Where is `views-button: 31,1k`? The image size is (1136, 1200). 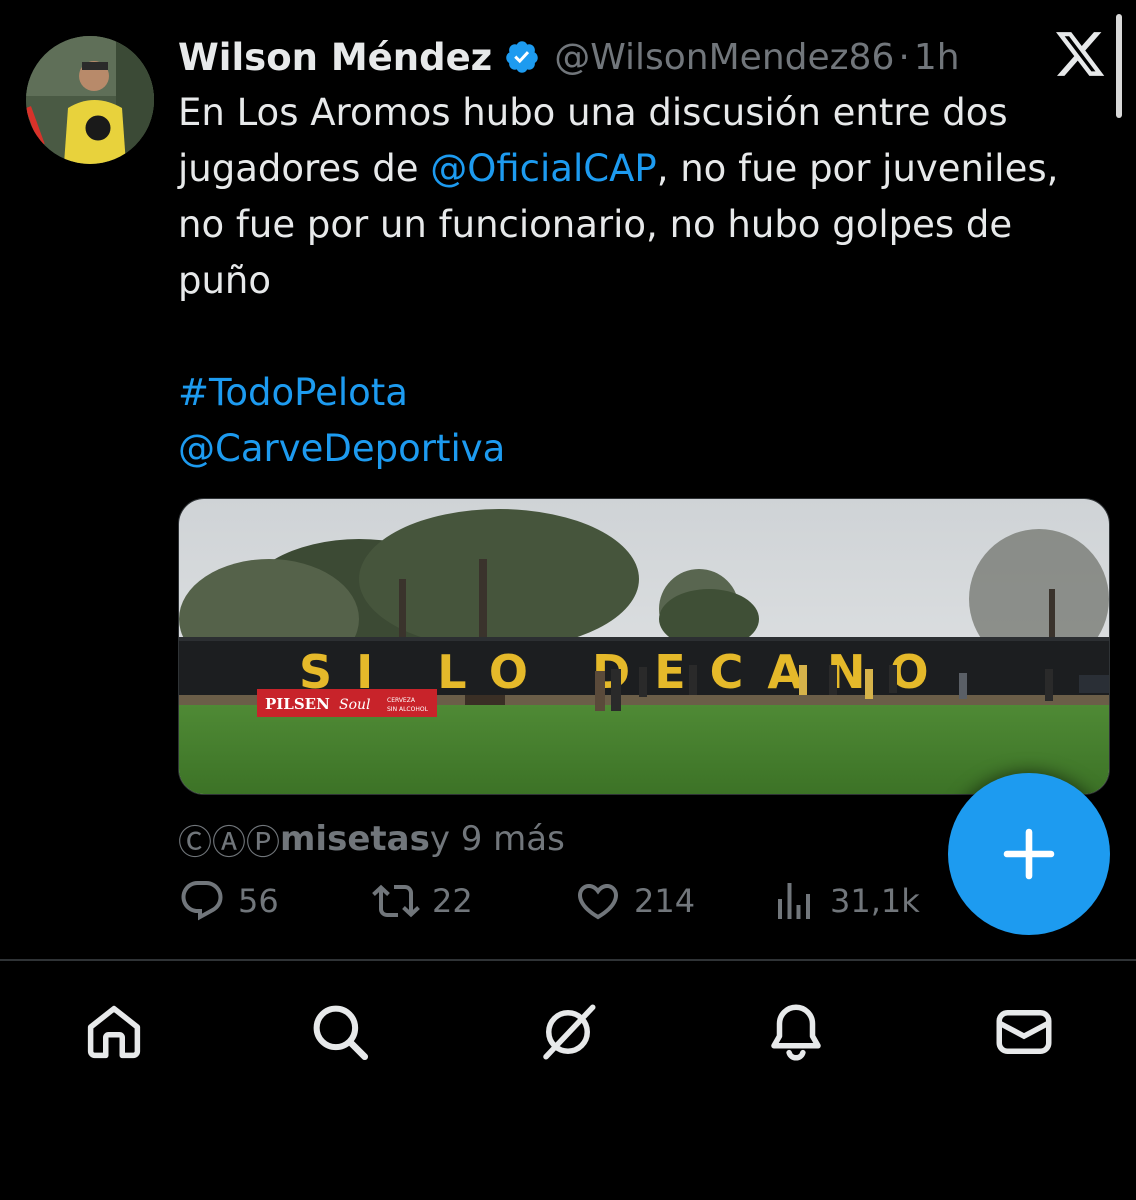
views-button: 31,1k is located at coordinates (845, 901).